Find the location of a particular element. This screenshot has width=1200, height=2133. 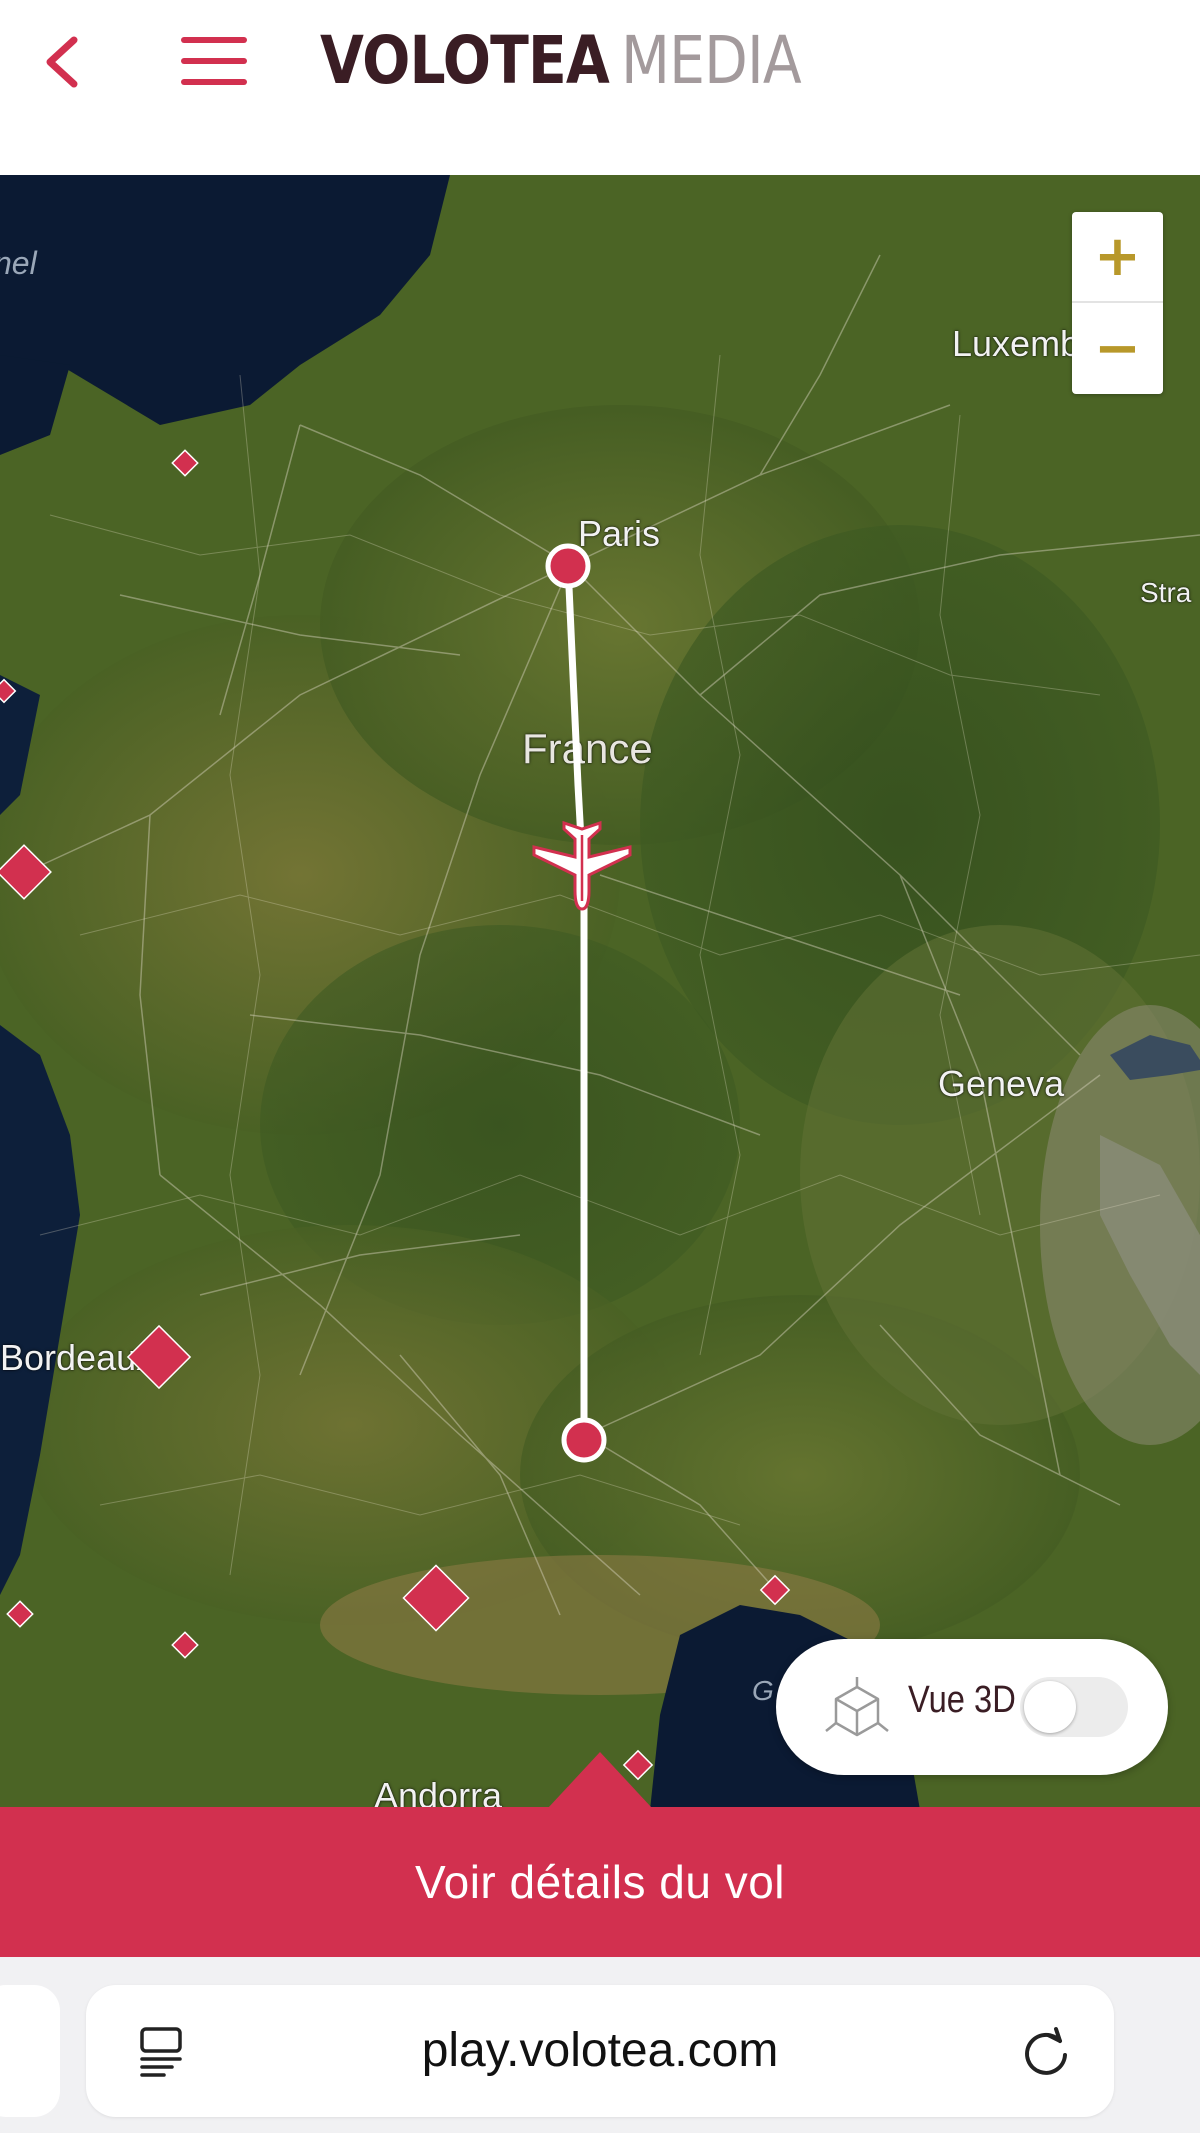

origin-airport-dot is located at coordinates (568, 566).